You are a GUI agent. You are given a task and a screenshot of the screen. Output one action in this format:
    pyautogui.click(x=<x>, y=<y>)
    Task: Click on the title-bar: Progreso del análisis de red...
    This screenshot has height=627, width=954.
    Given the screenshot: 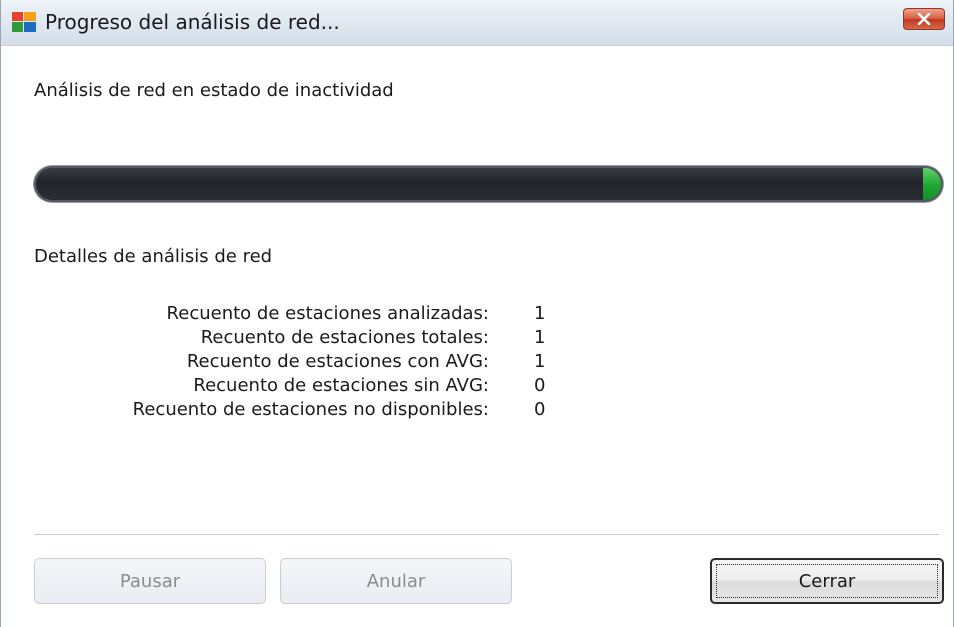 What is the action you would take?
    pyautogui.click(x=477, y=23)
    